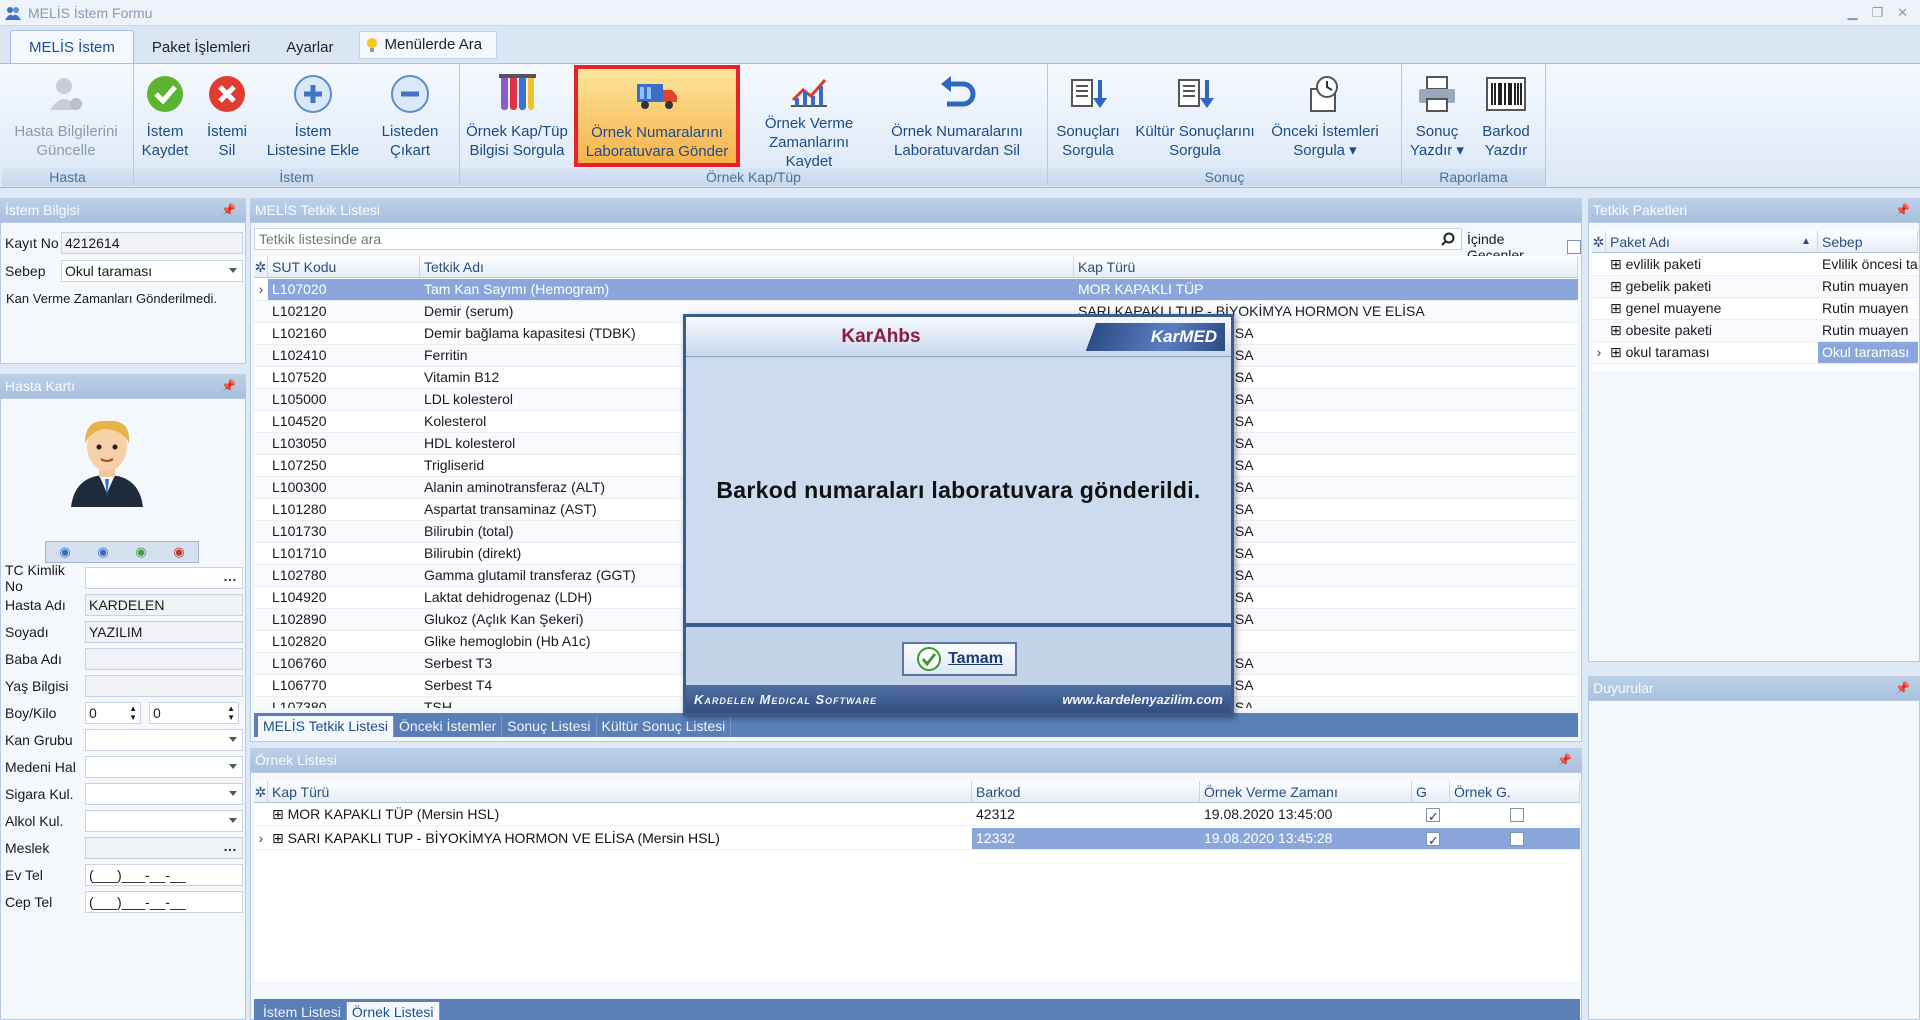  I want to click on tab-ayarlar: Ayarlar, so click(309, 47).